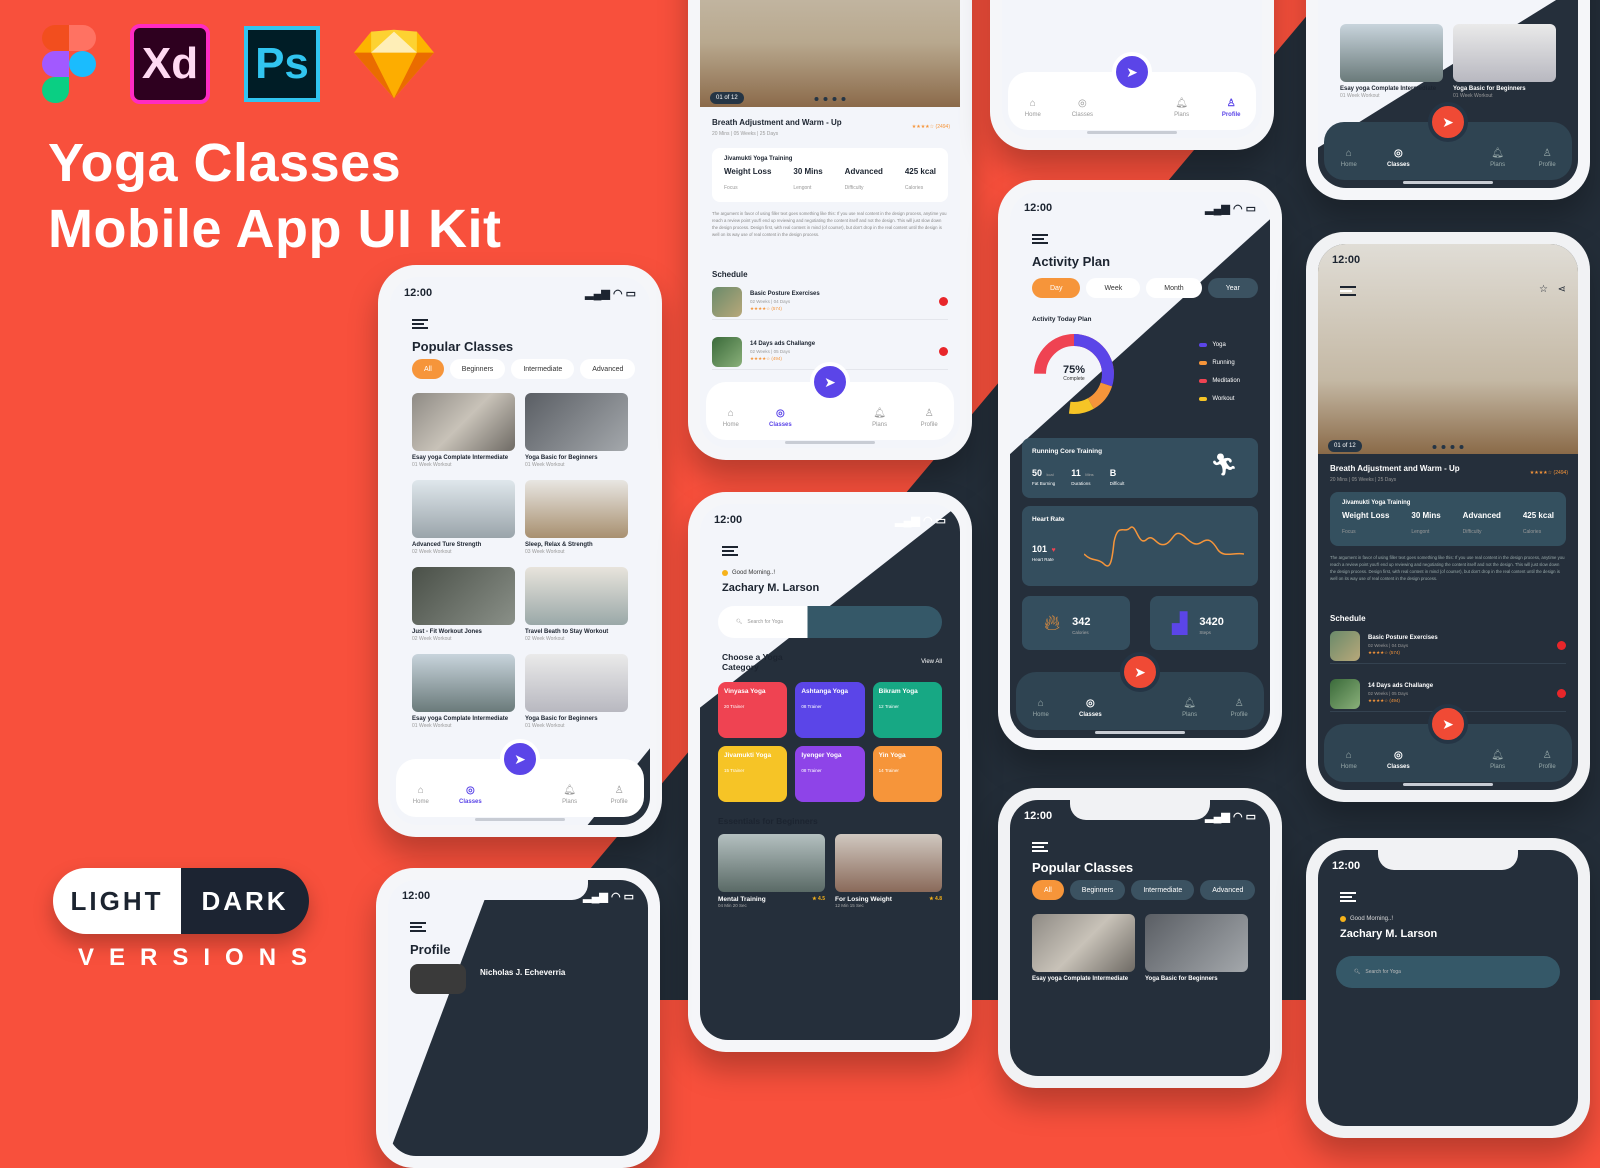 This screenshot has height=1168, width=1600. I want to click on category-card: Vinyasa Yoga 20 Trainer, so click(753, 710).